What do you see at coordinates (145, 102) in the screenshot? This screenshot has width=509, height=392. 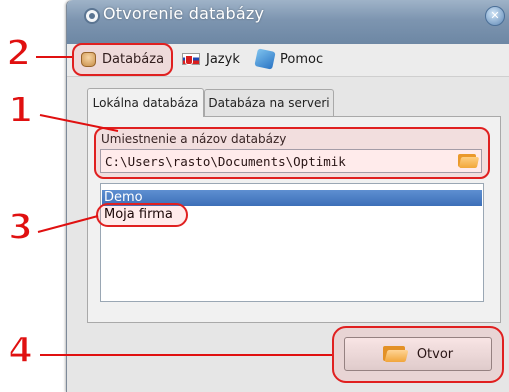 I see `tab-local-database: Lokálna databáza` at bounding box center [145, 102].